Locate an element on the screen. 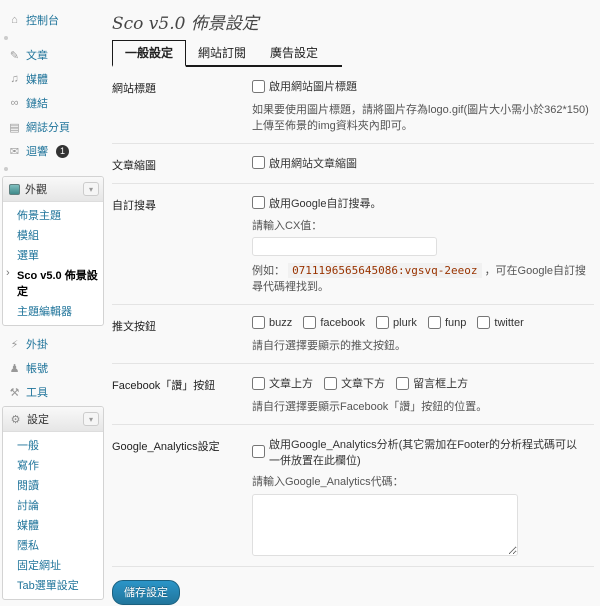 The width and height of the screenshot is (600, 606). plugins-icon: ⚡ is located at coordinates (14, 344).